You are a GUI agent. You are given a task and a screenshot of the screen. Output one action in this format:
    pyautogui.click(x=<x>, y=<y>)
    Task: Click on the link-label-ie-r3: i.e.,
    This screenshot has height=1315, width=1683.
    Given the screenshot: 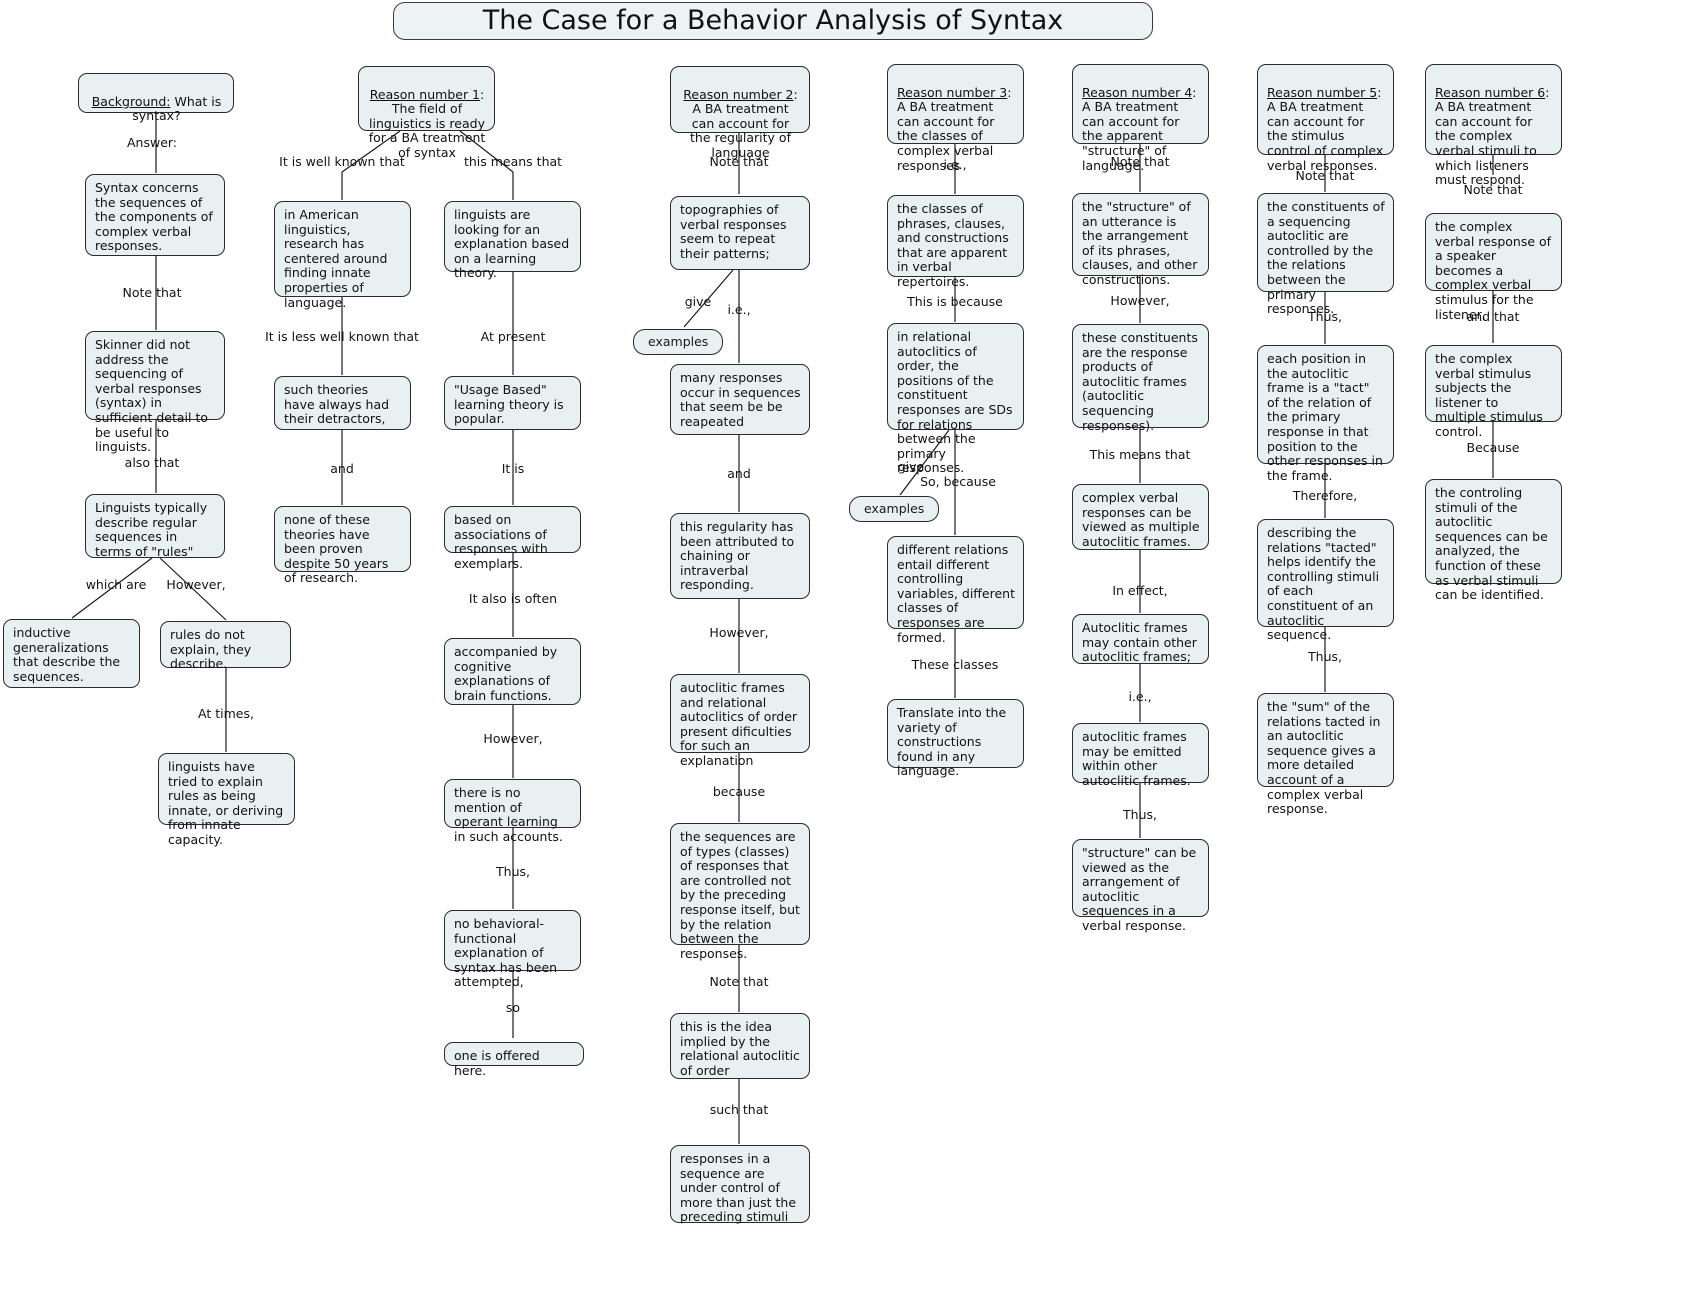 What is the action you would take?
    pyautogui.click(x=955, y=164)
    